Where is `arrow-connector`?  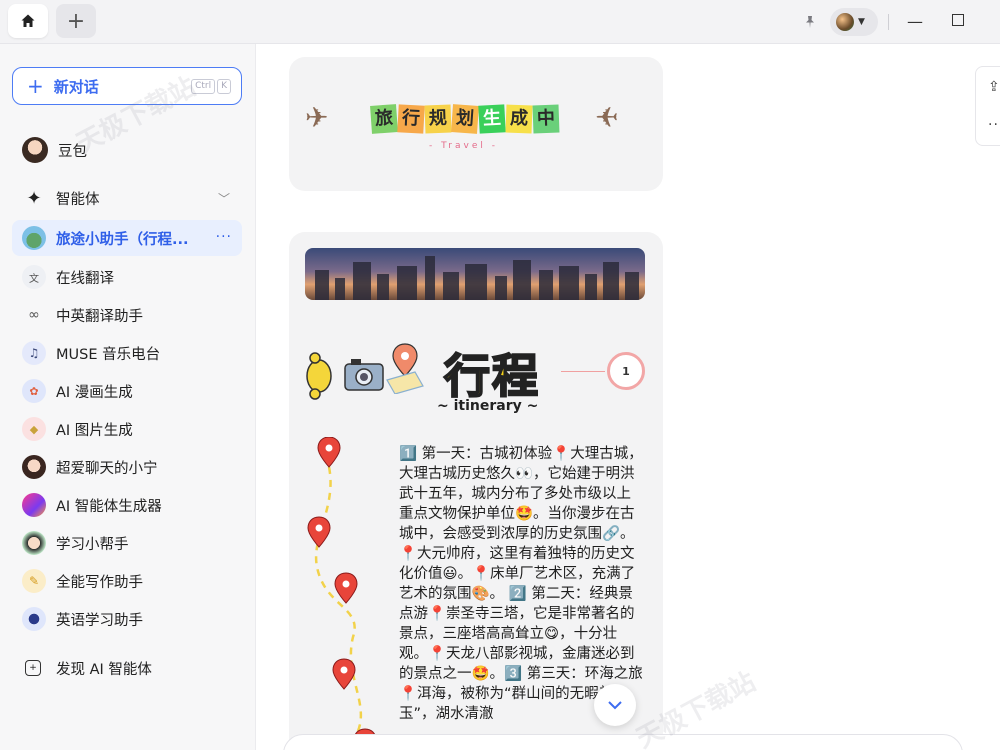 arrow-connector is located at coordinates (583, 371).